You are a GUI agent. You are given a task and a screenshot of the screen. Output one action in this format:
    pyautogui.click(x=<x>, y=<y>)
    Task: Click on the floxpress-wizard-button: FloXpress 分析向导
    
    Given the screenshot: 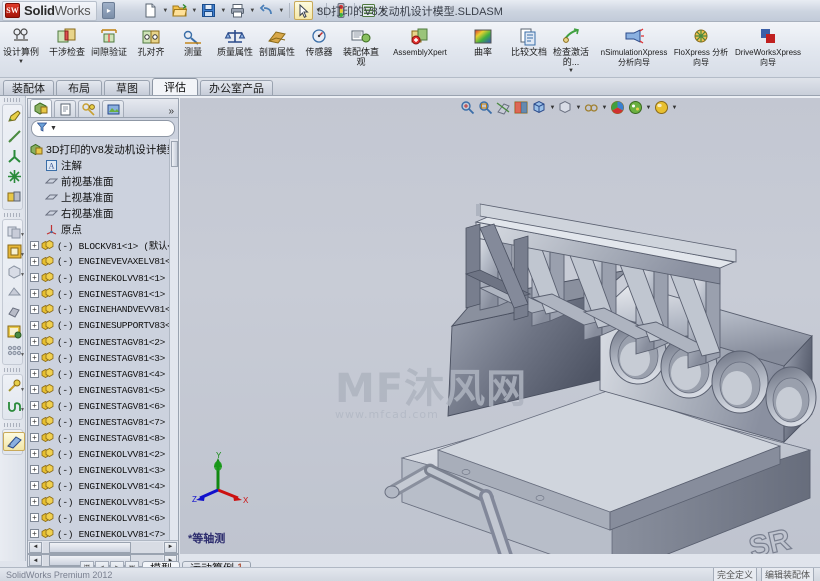 What is the action you would take?
    pyautogui.click(x=701, y=49)
    